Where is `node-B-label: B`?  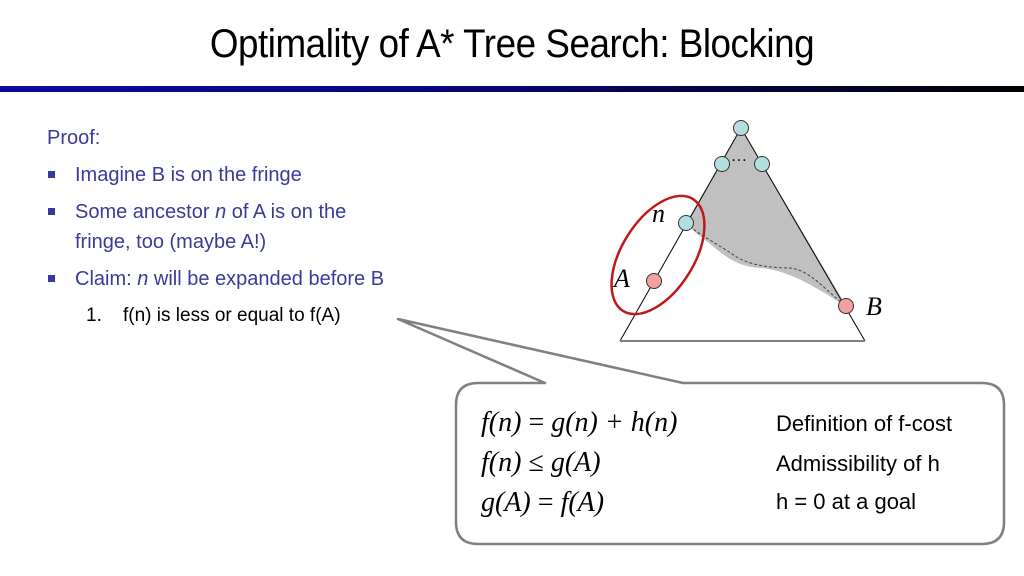 node-B-label: B is located at coordinates (874, 306).